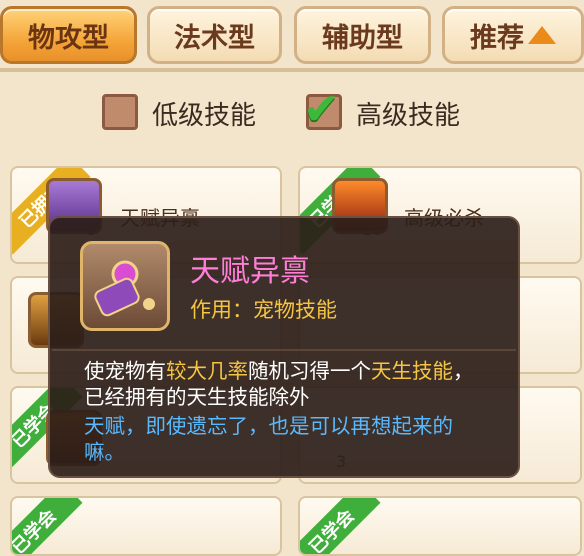 The height and width of the screenshot is (556, 584). Describe the element at coordinates (309, 371) in the screenshot. I see `desc-text: 随机习得一个` at that location.